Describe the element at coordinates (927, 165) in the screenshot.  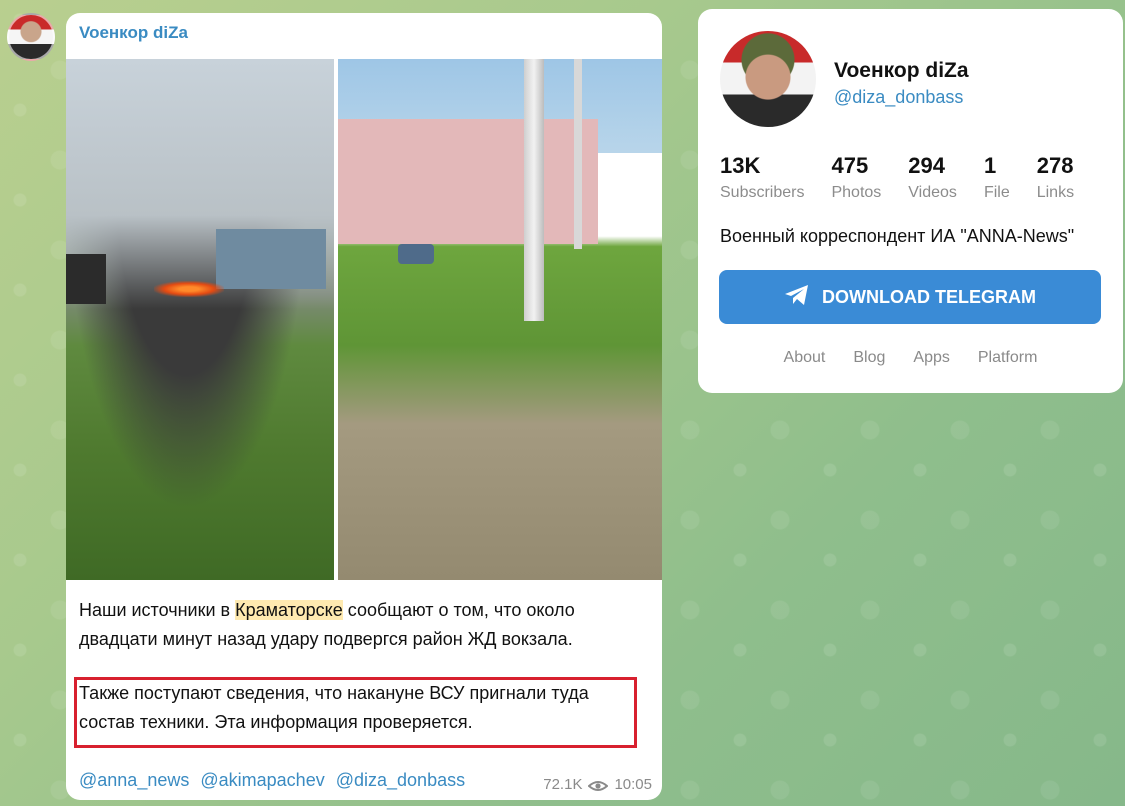
I see `stat-number: 294` at that location.